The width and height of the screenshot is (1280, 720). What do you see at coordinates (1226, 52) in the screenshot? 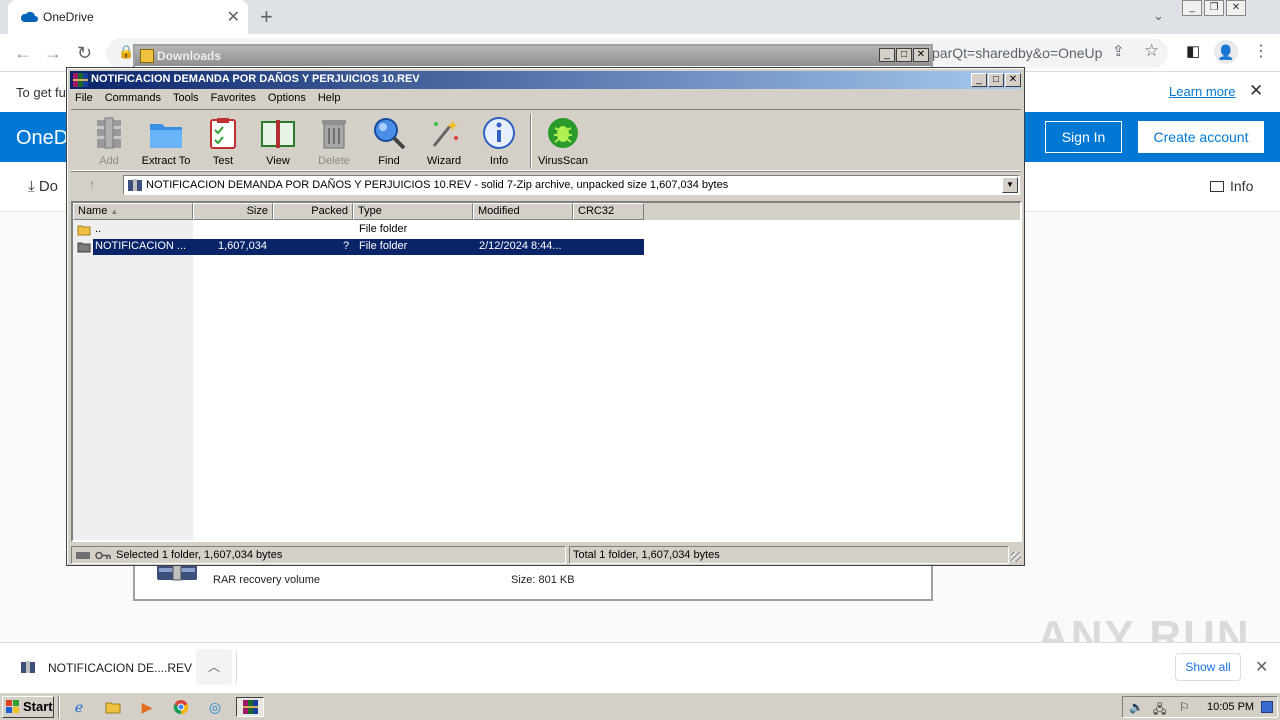
I see `profile-avatar-icon: 👤` at bounding box center [1226, 52].